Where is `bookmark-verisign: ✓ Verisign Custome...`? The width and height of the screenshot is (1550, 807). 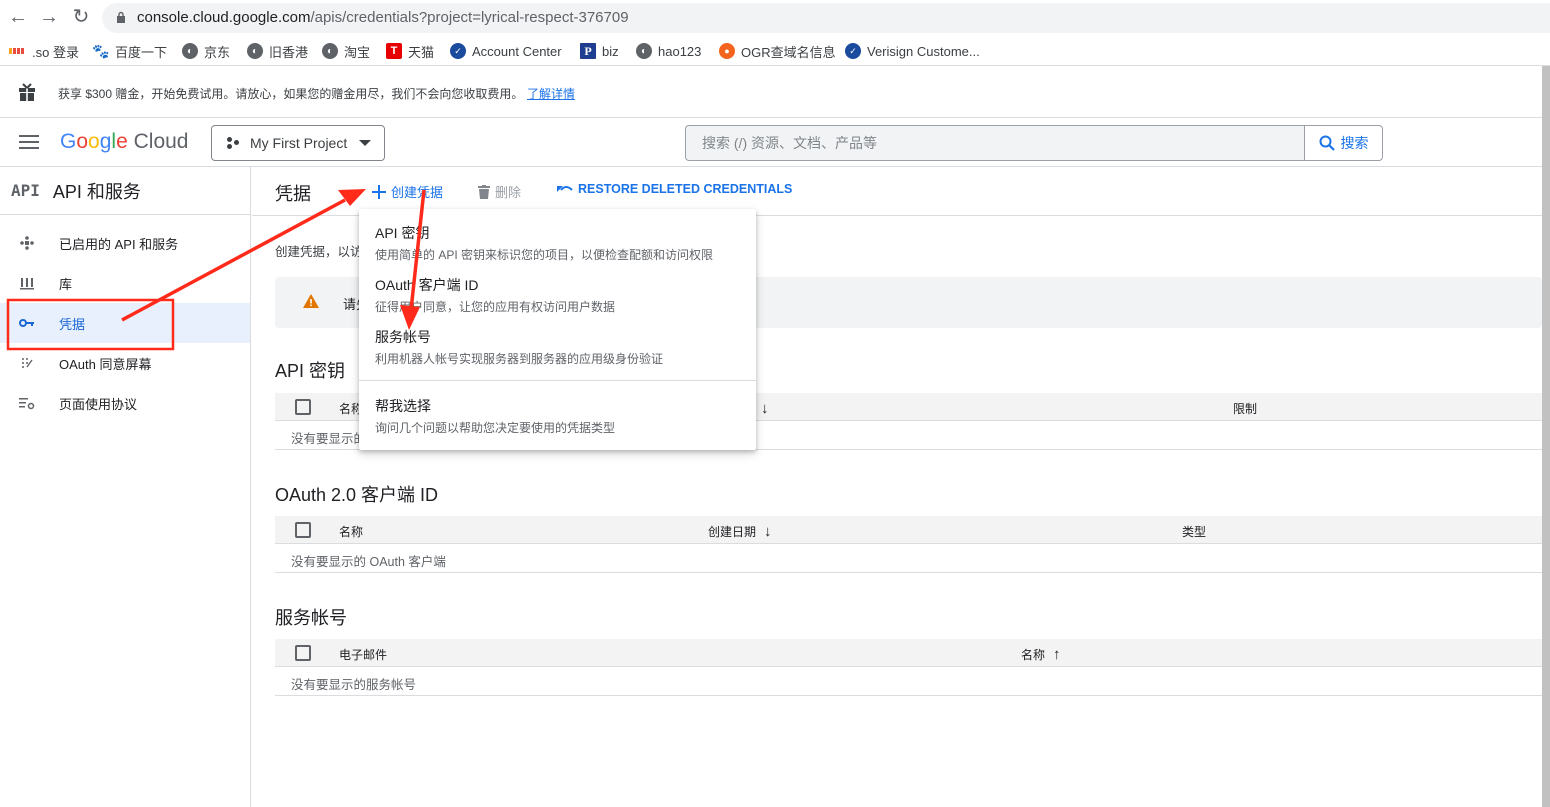
bookmark-verisign: ✓ Verisign Custome... is located at coordinates (912, 51).